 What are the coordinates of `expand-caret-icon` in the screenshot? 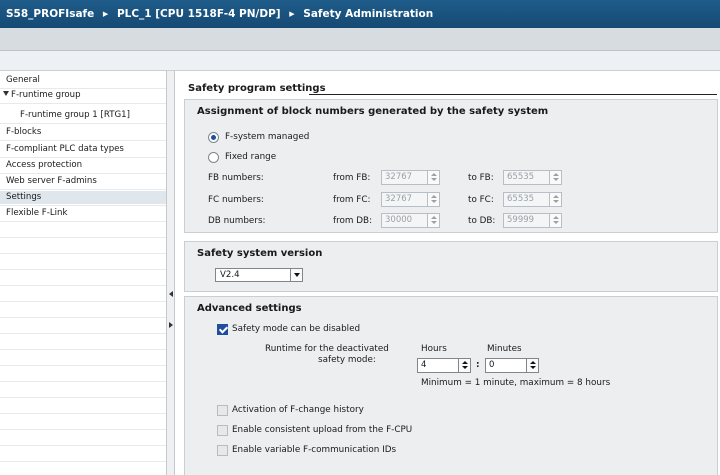 It's located at (6, 93).